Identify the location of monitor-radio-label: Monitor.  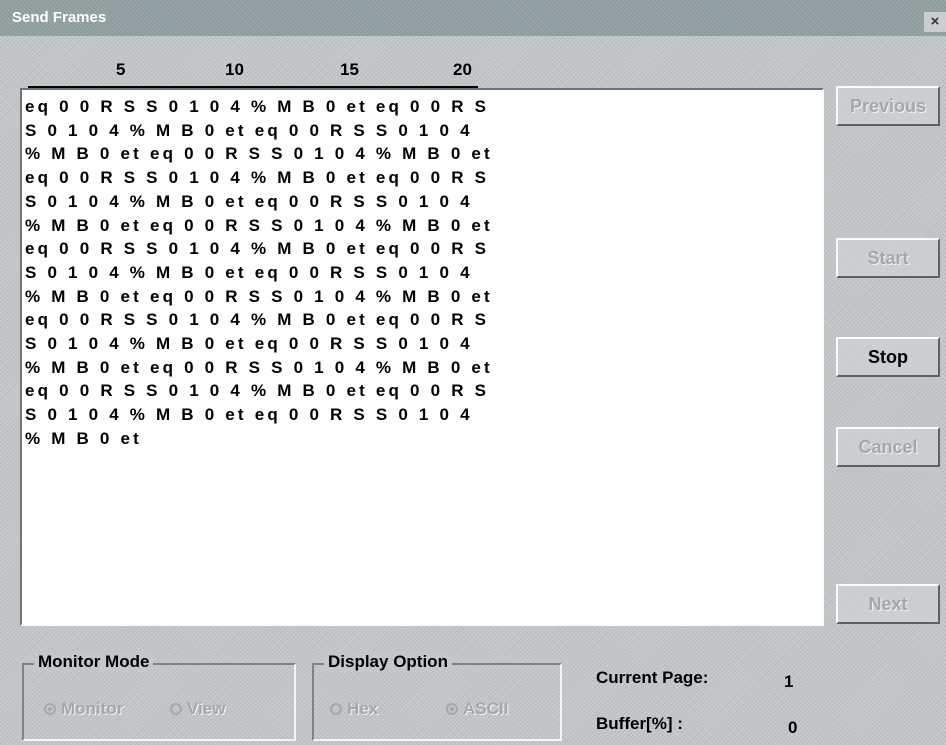
(92, 708).